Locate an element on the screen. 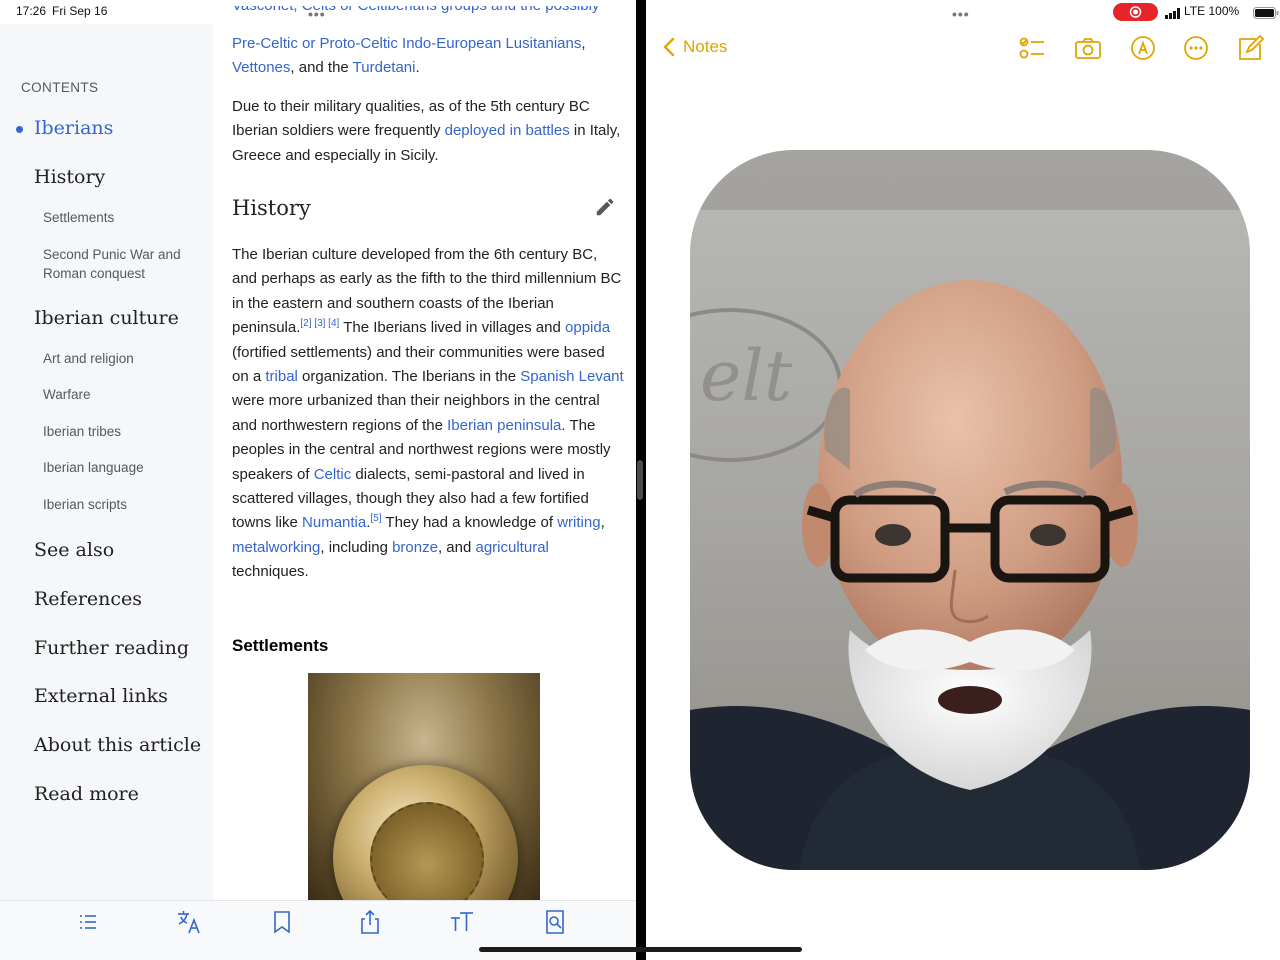  toc-item-further-reading: Further reading is located at coordinates (111, 648).